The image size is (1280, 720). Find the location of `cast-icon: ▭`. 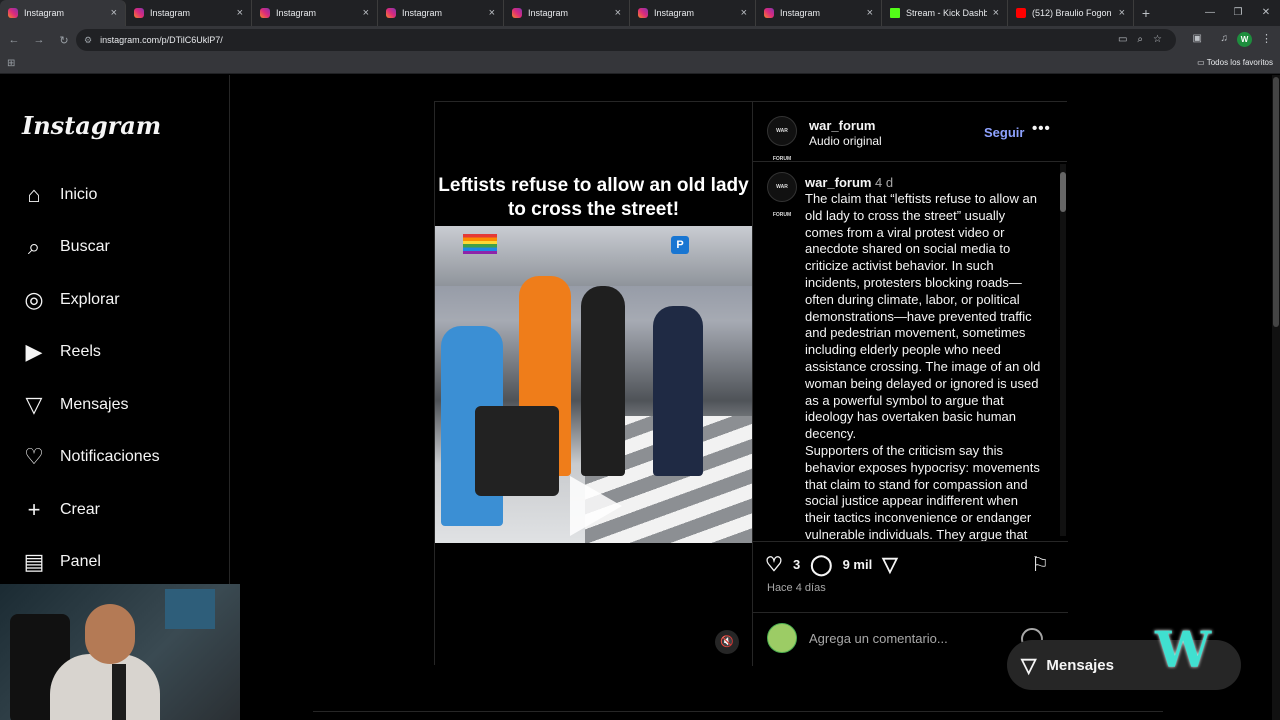

cast-icon: ▭ is located at coordinates (1122, 39).